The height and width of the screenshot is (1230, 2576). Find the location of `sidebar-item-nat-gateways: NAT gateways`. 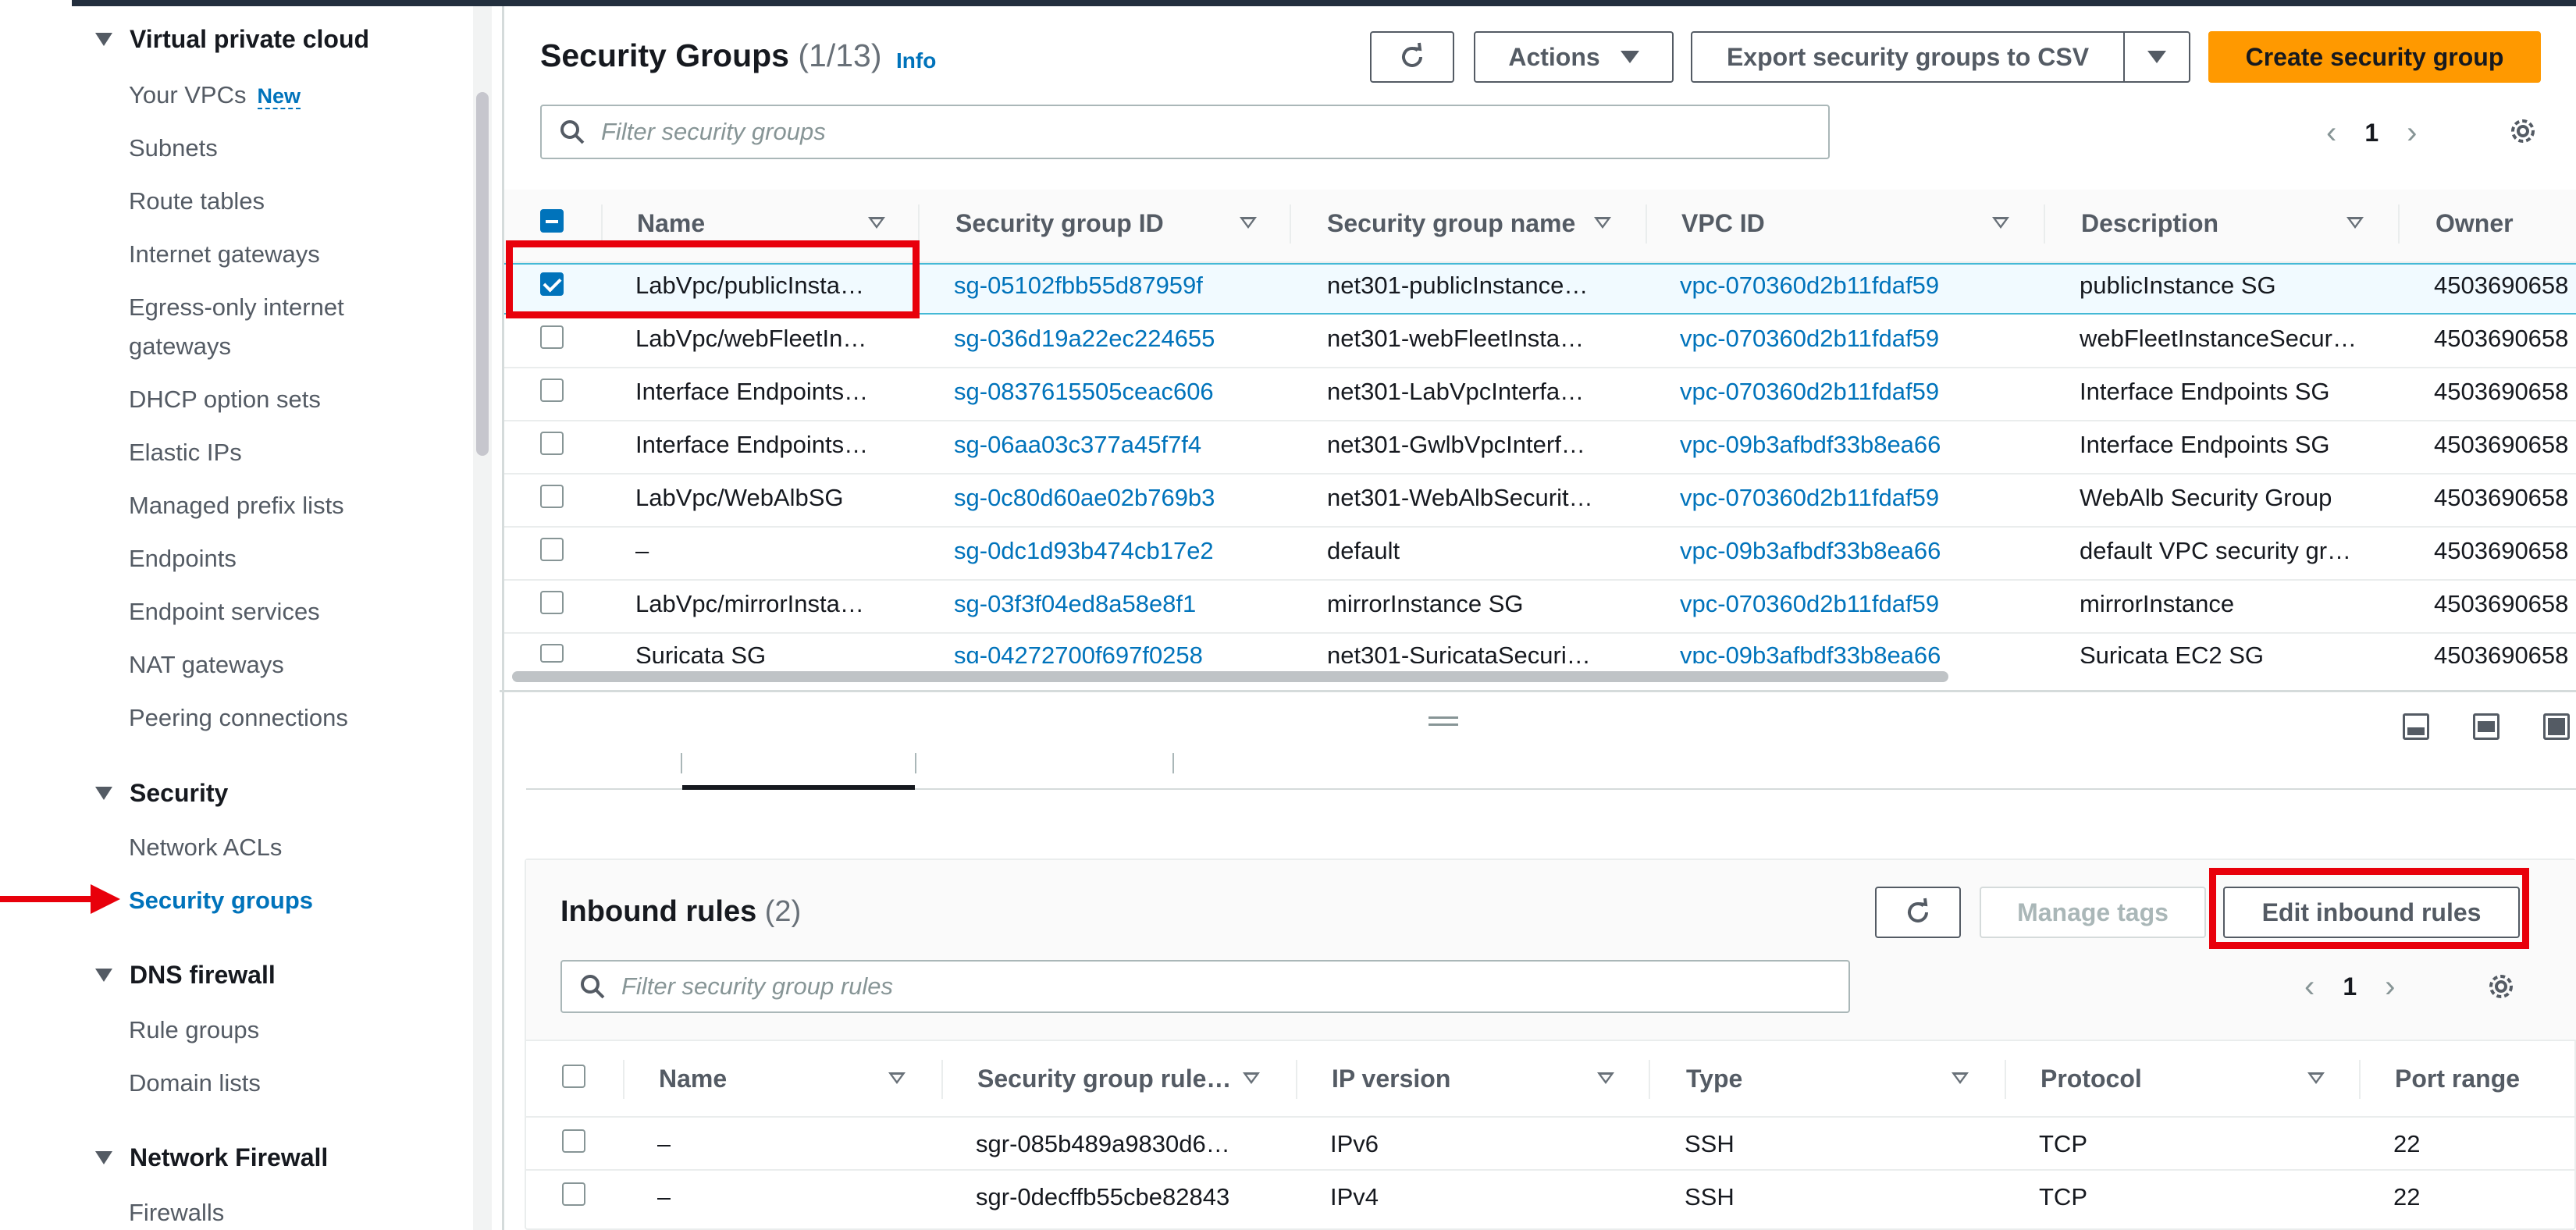

sidebar-item-nat-gateways: NAT gateways is located at coordinates (206, 664).